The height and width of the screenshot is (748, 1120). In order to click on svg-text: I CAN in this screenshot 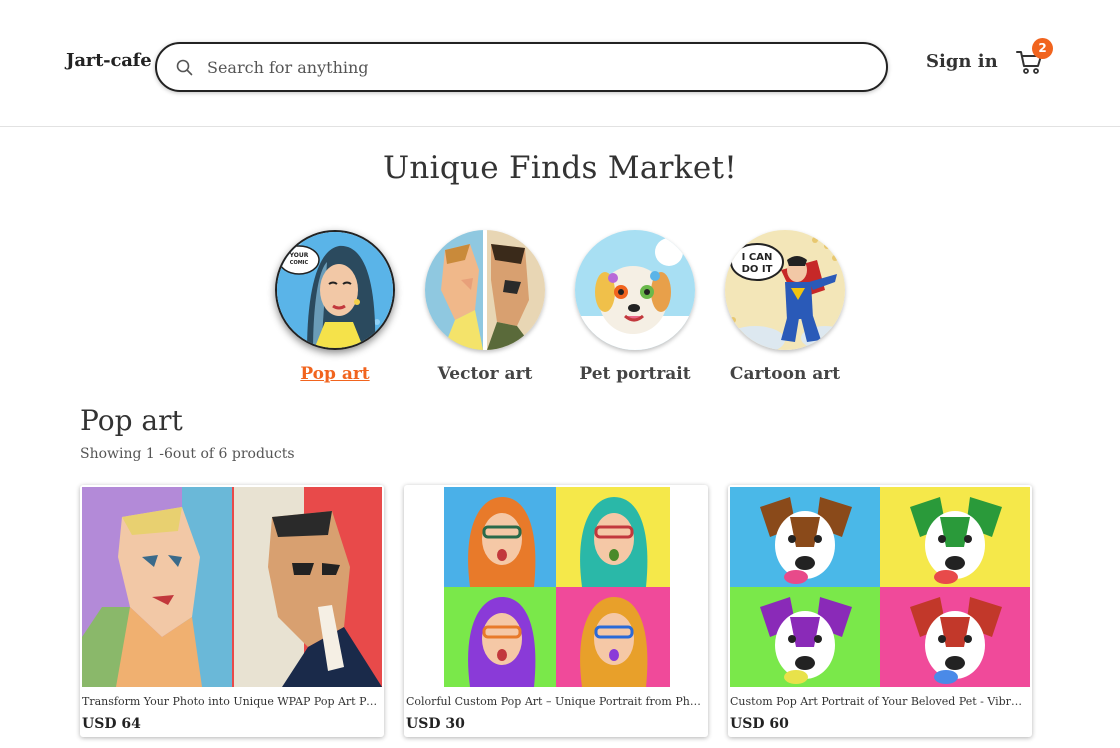, I will do `click(757, 257)`.